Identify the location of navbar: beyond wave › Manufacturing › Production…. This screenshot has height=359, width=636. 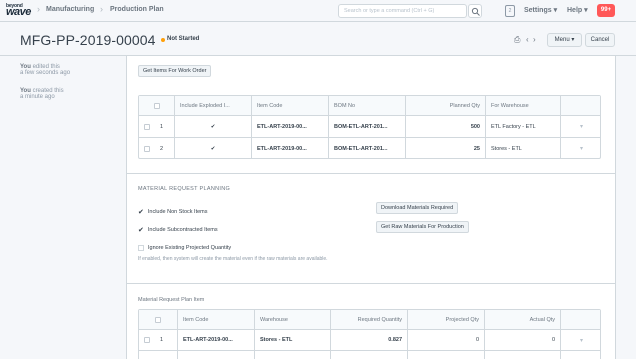
(318, 11).